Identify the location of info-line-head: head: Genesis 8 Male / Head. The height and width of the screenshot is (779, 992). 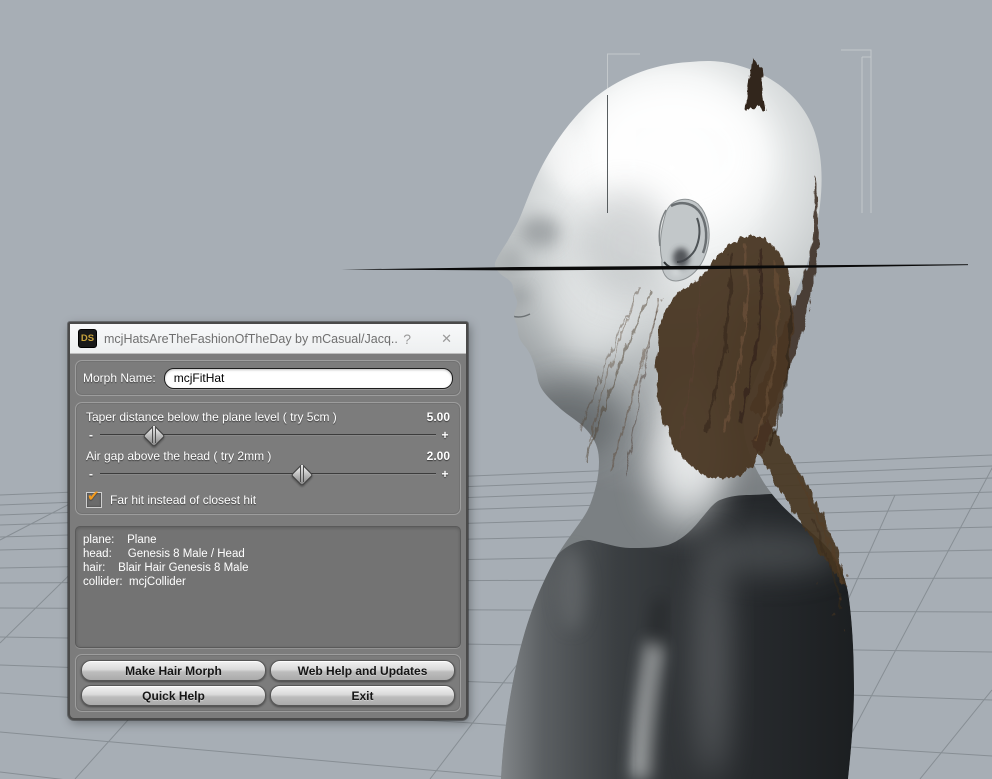
(164, 554).